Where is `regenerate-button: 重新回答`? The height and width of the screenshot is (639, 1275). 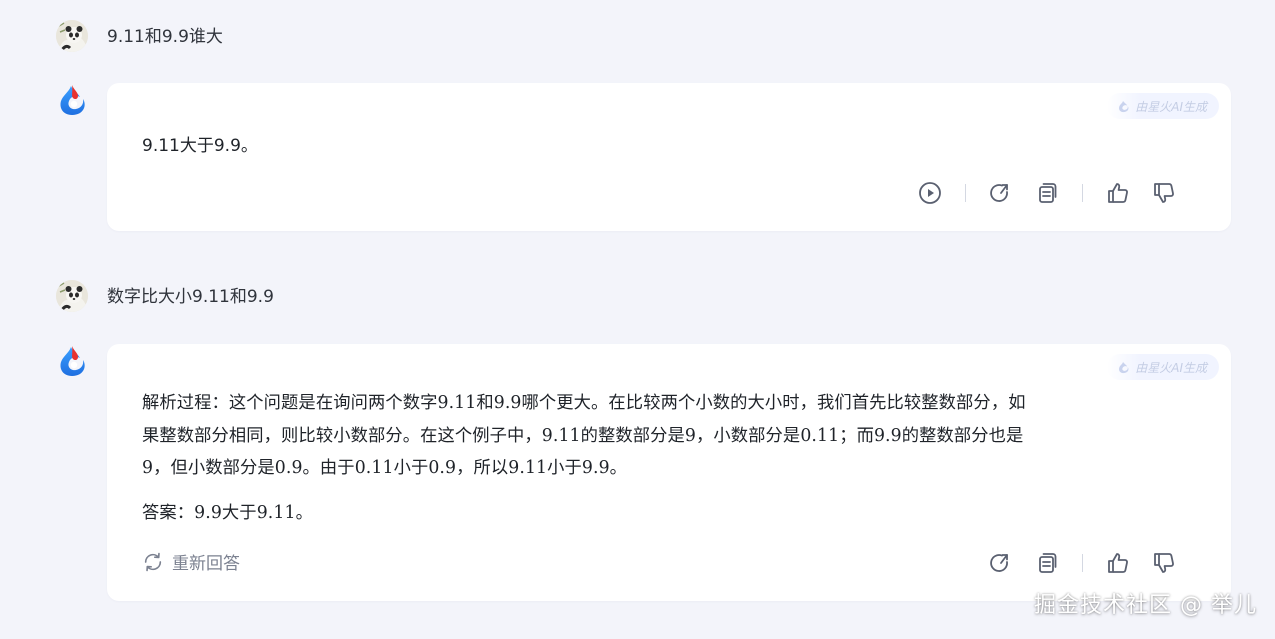 regenerate-button: 重新回答 is located at coordinates (191, 561).